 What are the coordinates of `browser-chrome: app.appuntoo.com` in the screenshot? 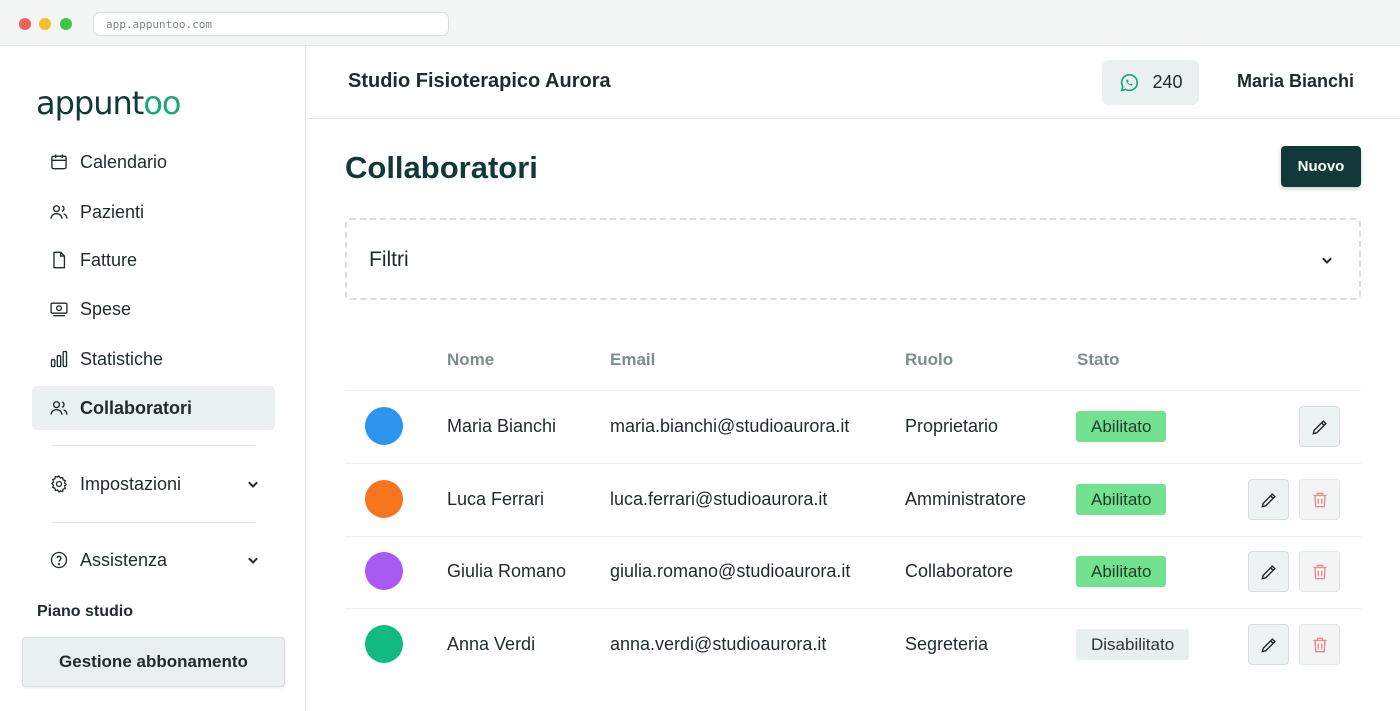 It's located at (700, 23).